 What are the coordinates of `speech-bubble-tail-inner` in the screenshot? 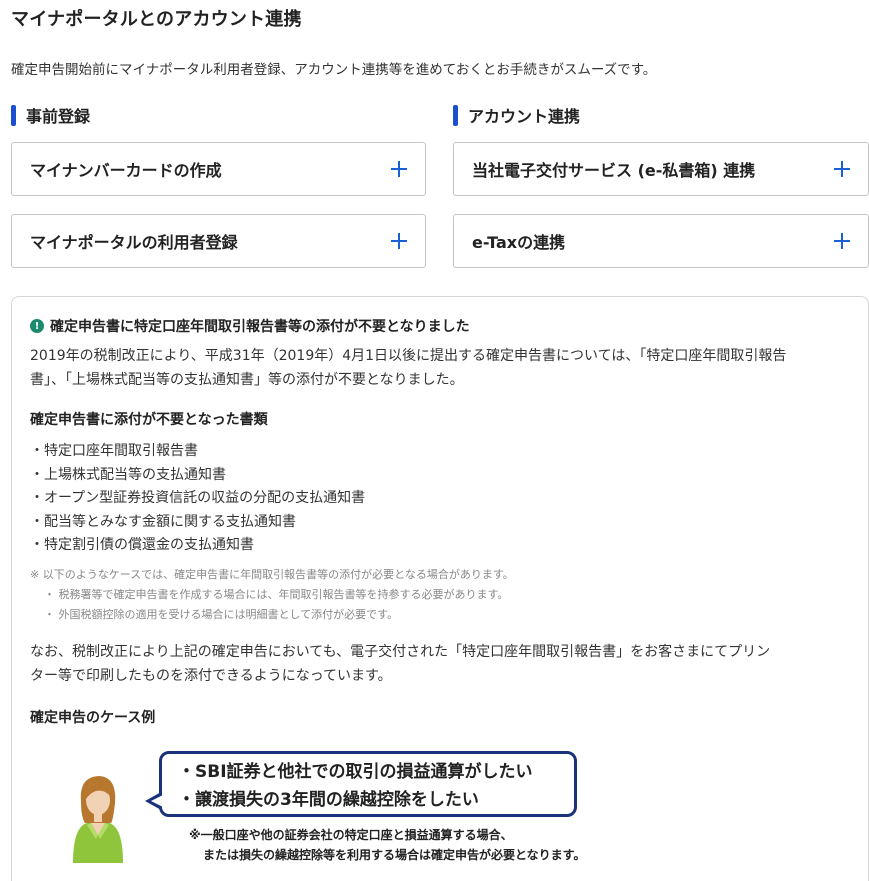 It's located at (157, 801).